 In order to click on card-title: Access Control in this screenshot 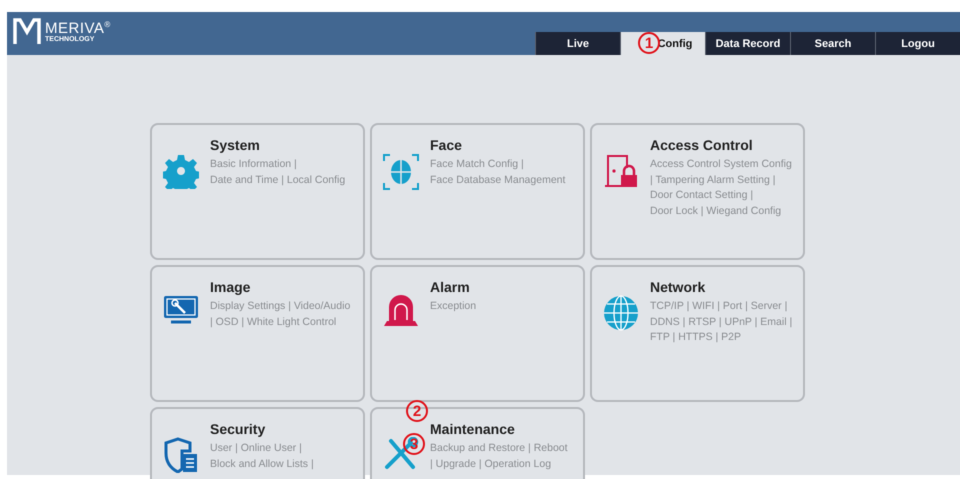, I will do `click(702, 145)`.